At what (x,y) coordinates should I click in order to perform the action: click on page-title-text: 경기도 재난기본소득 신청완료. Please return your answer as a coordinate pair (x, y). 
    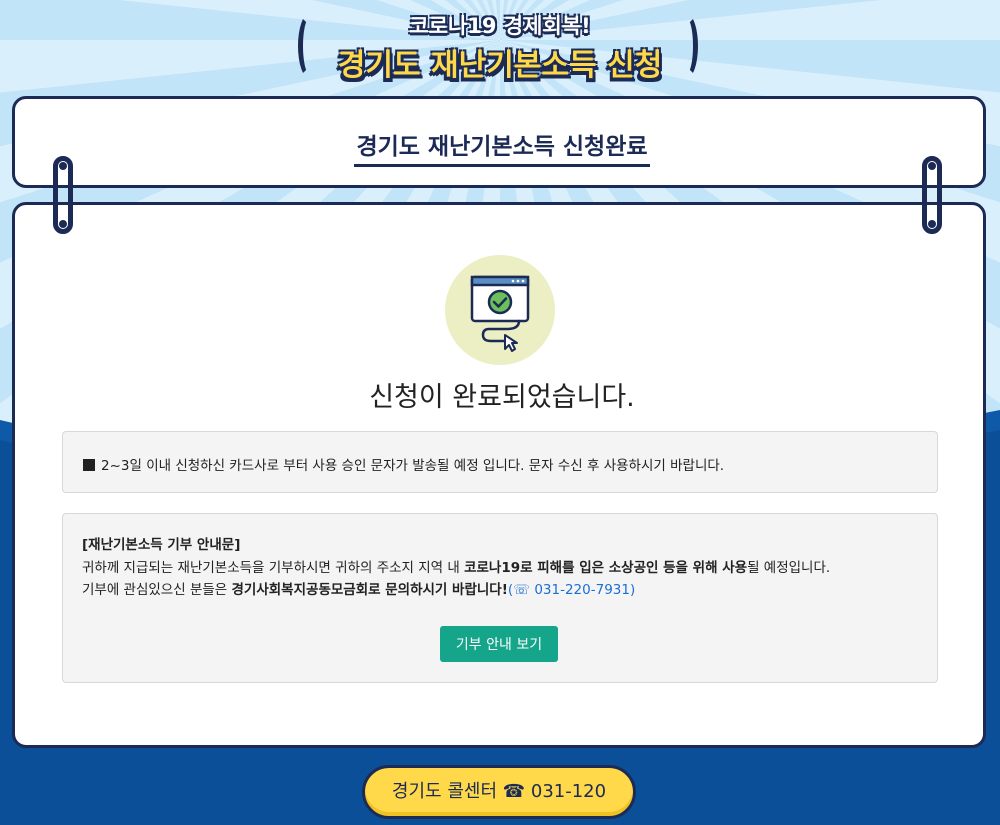
    Looking at the image, I should click on (502, 147).